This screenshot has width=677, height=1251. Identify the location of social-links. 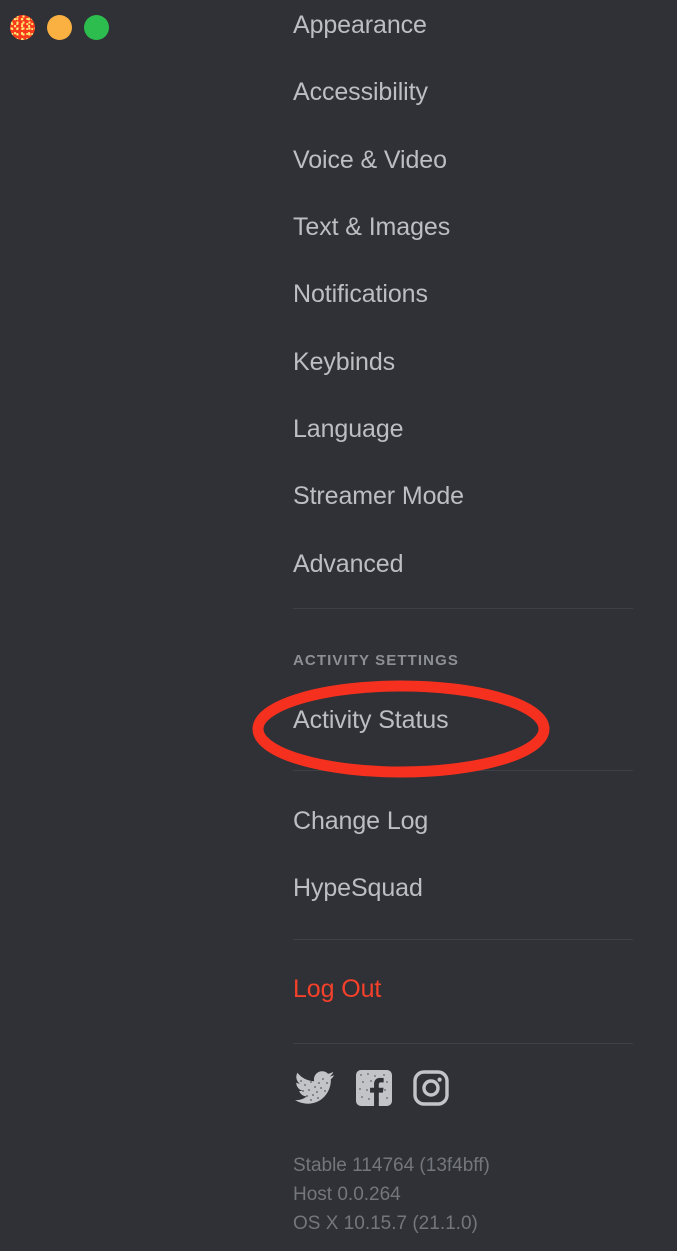
(372, 1088).